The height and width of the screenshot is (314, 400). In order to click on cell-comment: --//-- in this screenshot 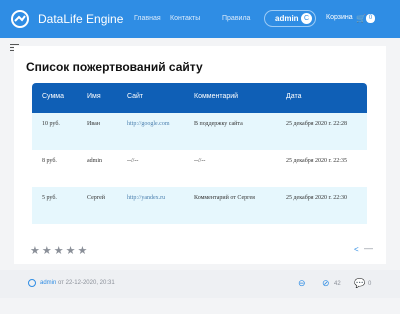, I will do `click(200, 161)`.